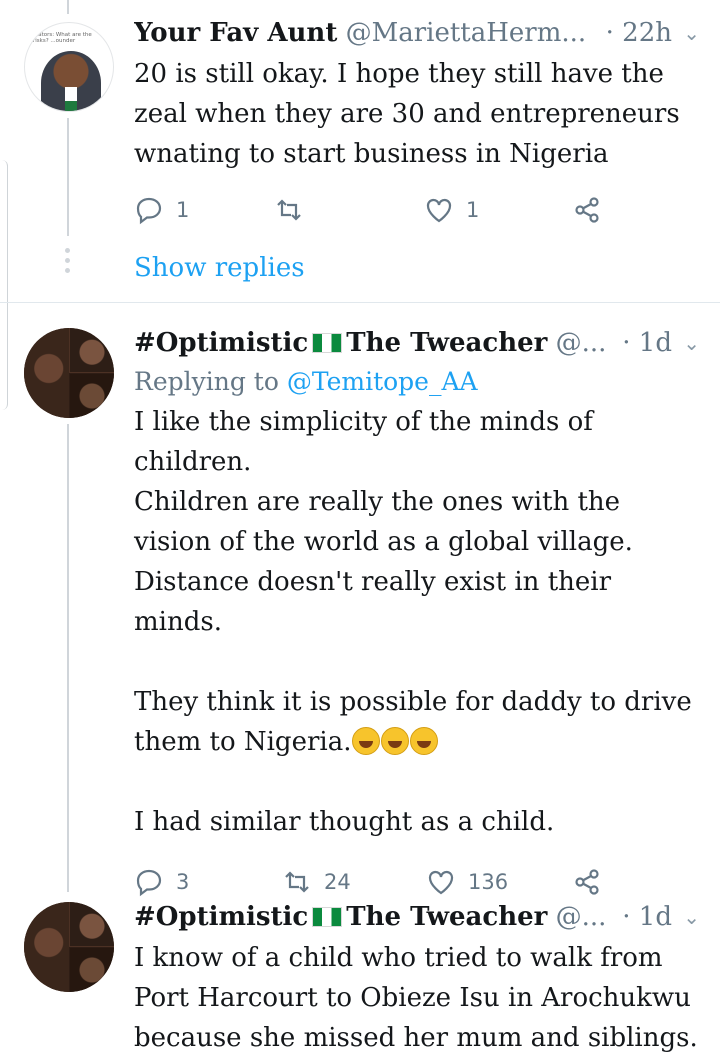  Describe the element at coordinates (183, 210) in the screenshot. I see `reply-count: 1` at that location.